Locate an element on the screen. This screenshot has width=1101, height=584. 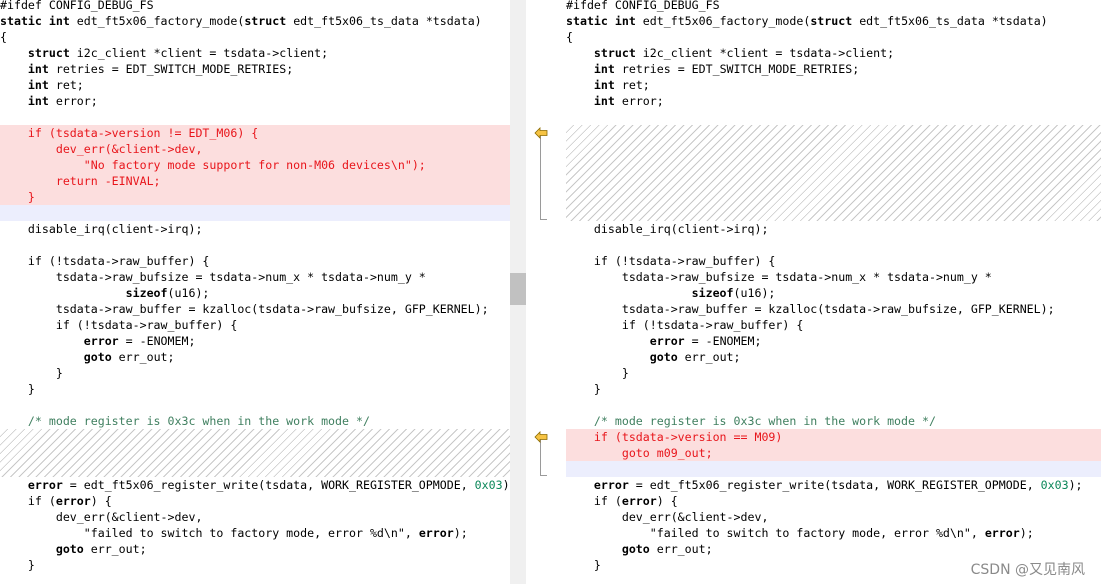
code-token: ) { is located at coordinates (667, 501).